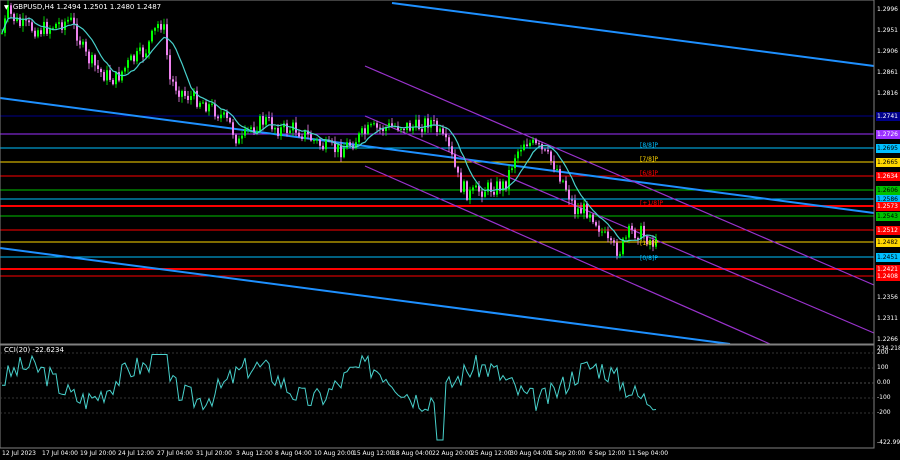 The width and height of the screenshot is (900, 460). Describe the element at coordinates (175, 453) in the screenshot. I see `time-axis-label: 27 Jul 04:00` at that location.